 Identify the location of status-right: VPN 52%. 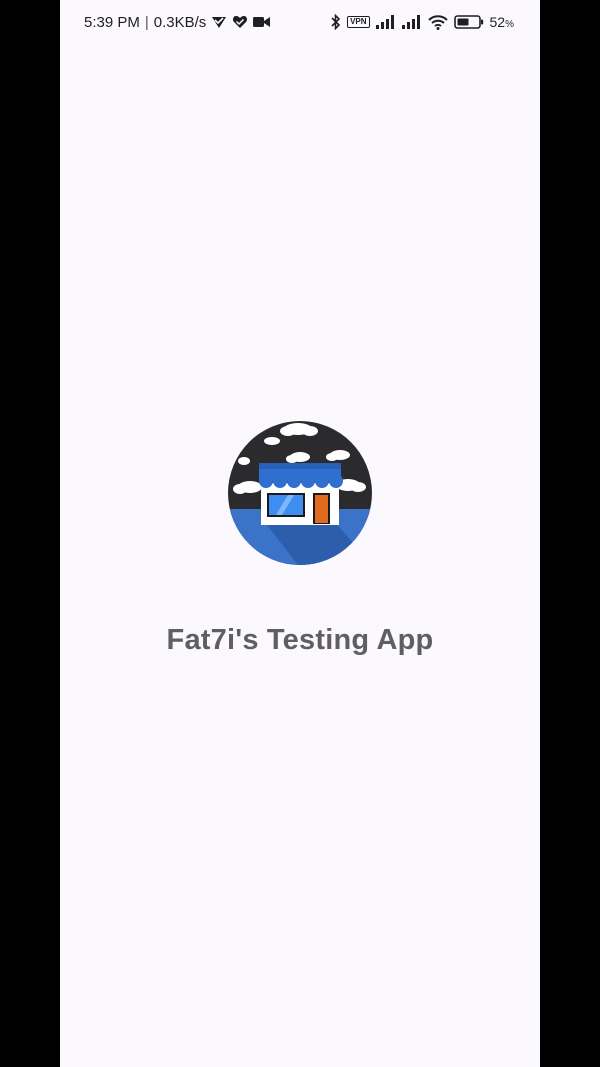
(422, 22).